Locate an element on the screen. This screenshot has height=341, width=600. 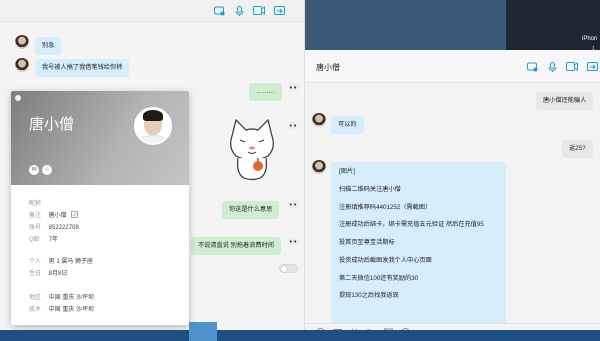
message-line: 注册成功后绑卡，绑卡需充值五元验证 然后在充值95 is located at coordinates (411, 225).